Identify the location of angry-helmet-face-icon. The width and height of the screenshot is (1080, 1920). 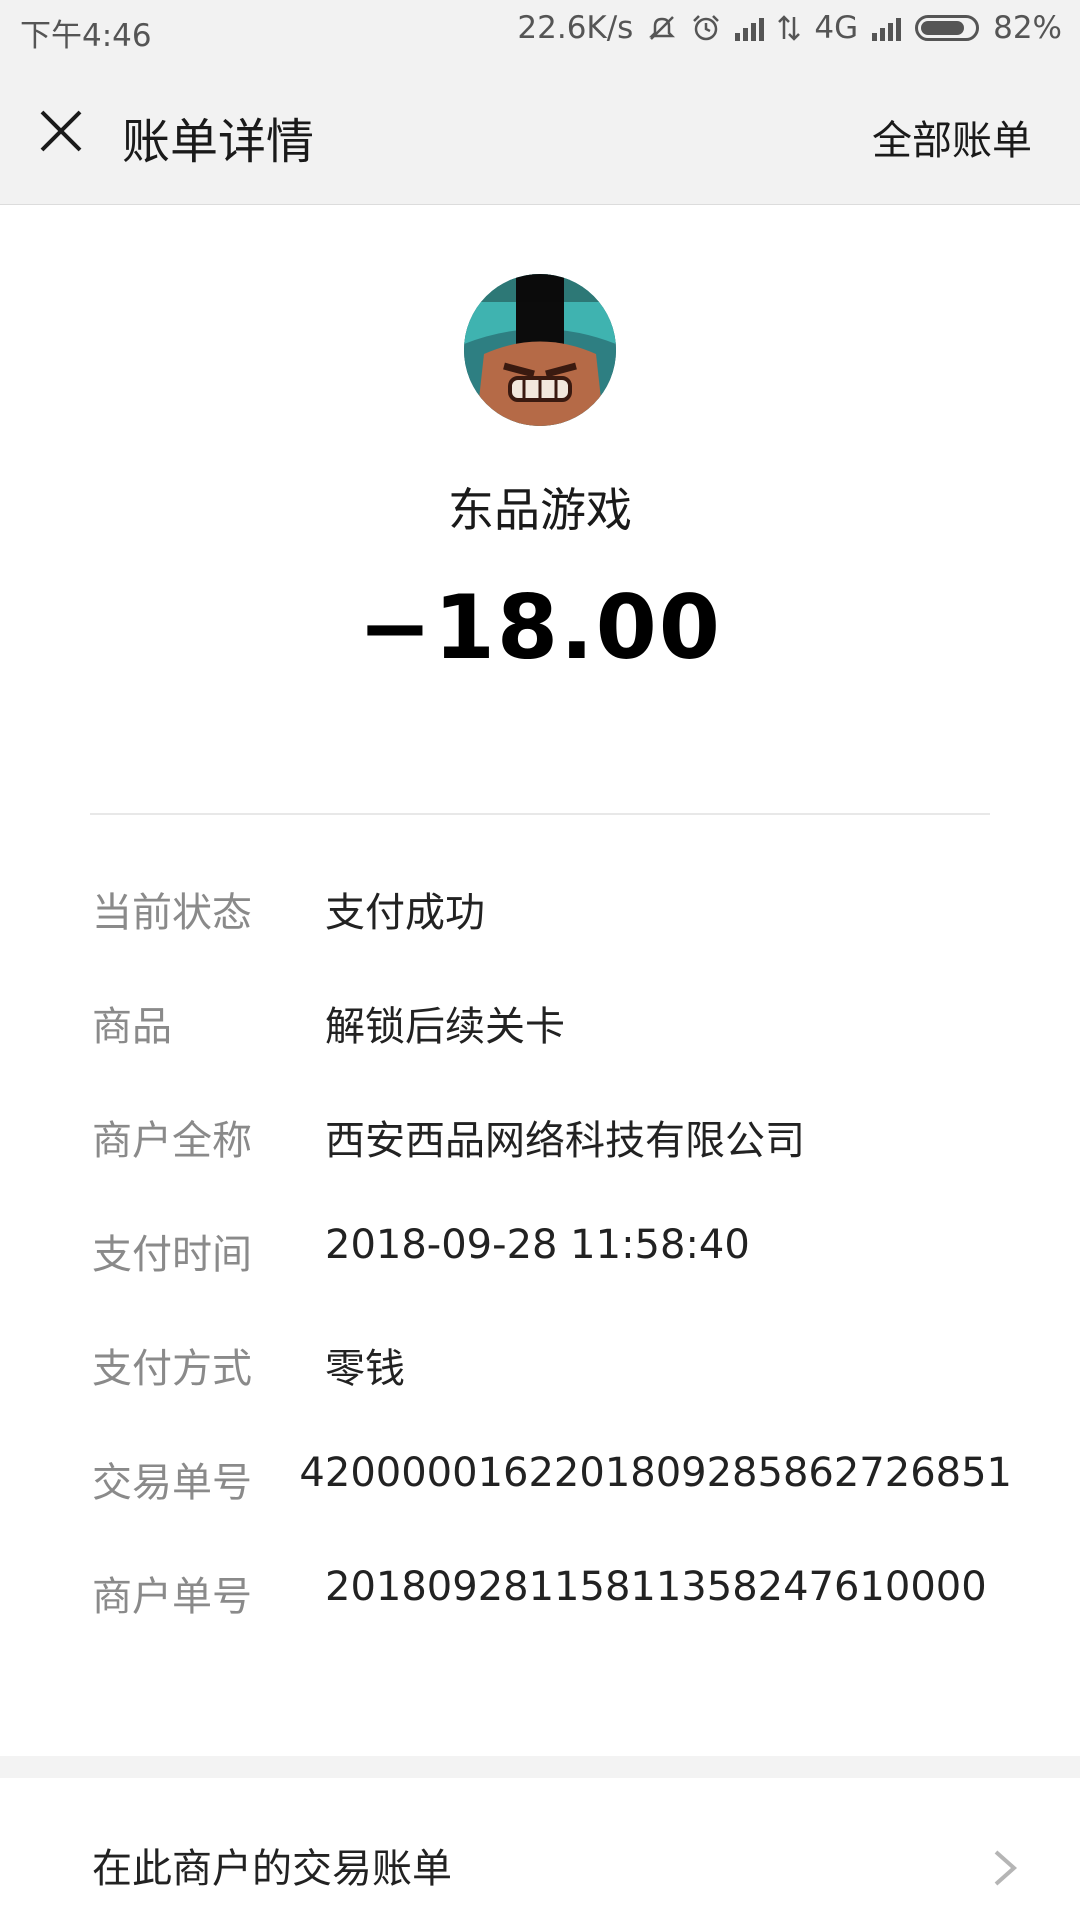
(540, 350).